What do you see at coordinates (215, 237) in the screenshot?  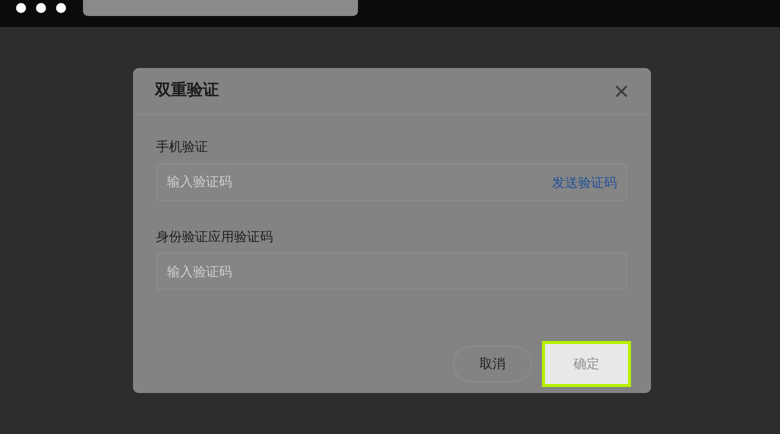 I see `field-label: 身份验证应用验证码` at bounding box center [215, 237].